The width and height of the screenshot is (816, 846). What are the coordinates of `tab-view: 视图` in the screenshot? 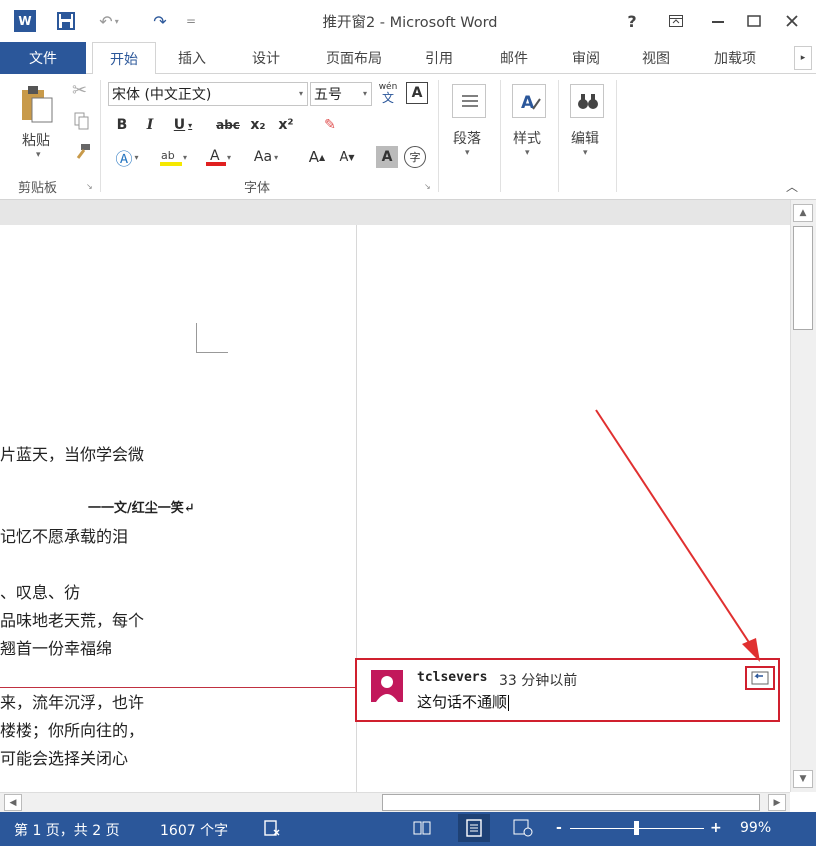 It's located at (656, 58).